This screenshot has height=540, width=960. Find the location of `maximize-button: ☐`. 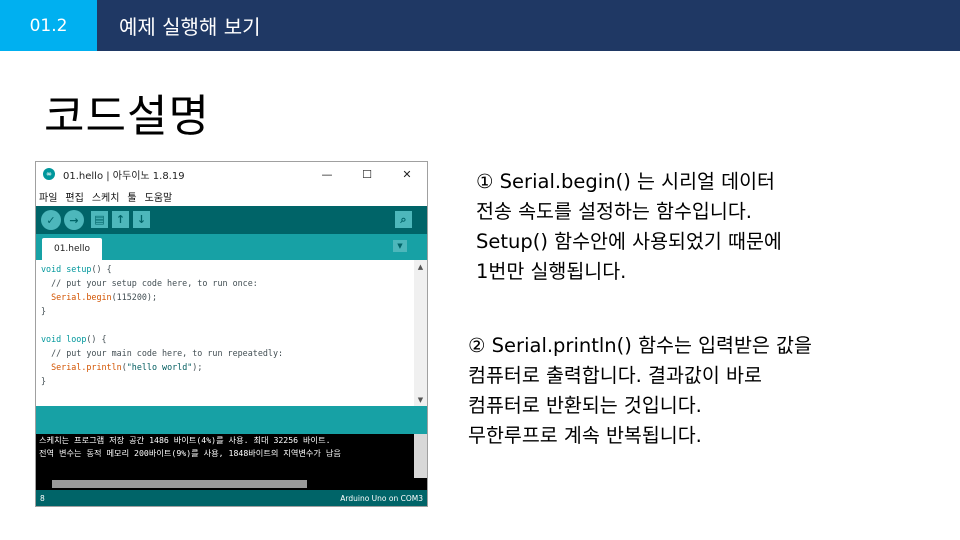

maximize-button: ☐ is located at coordinates (367, 174).